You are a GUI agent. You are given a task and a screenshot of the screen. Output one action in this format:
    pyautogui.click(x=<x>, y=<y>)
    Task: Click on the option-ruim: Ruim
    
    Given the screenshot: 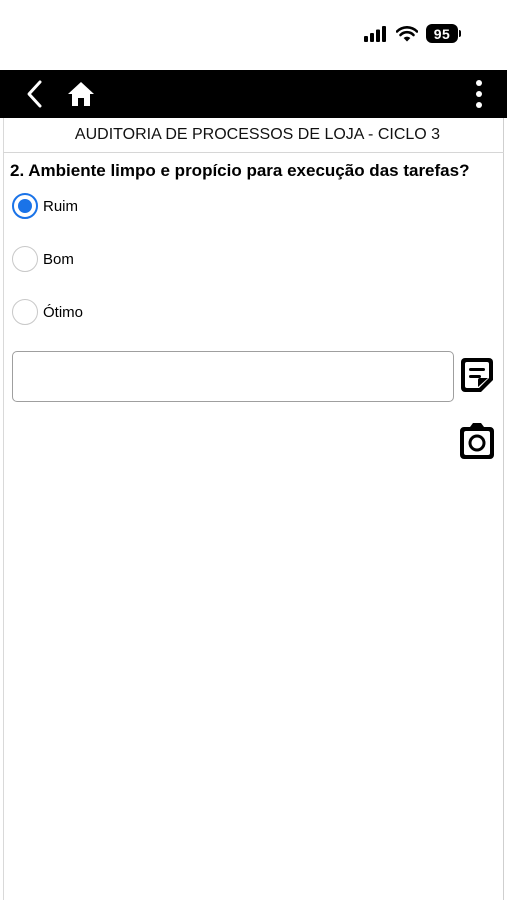 What is the action you would take?
    pyautogui.click(x=45, y=206)
    